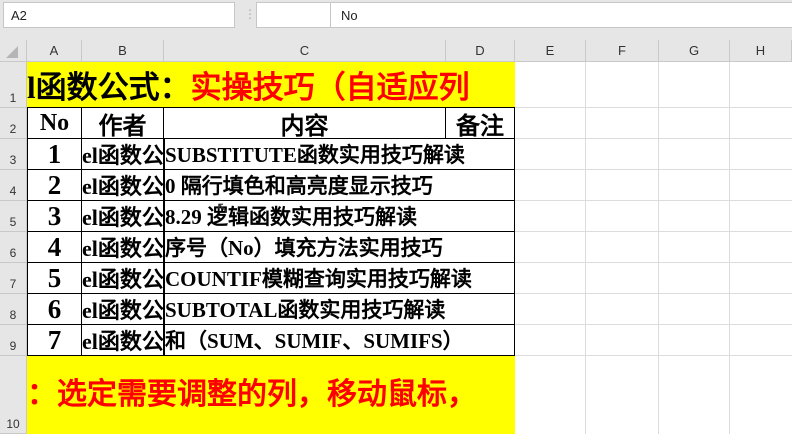  I want to click on record-no-cell: 1, so click(54, 154).